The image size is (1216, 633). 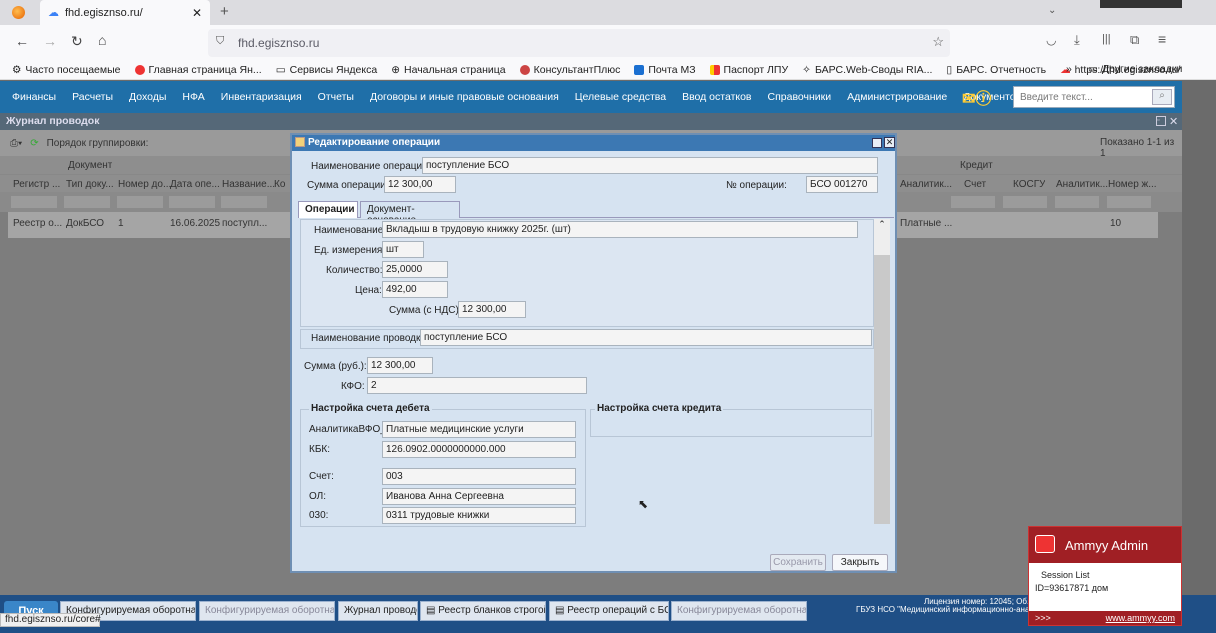 What do you see at coordinates (1052, 10) in the screenshot?
I see `tab-list-icon: ⌄` at bounding box center [1052, 10].